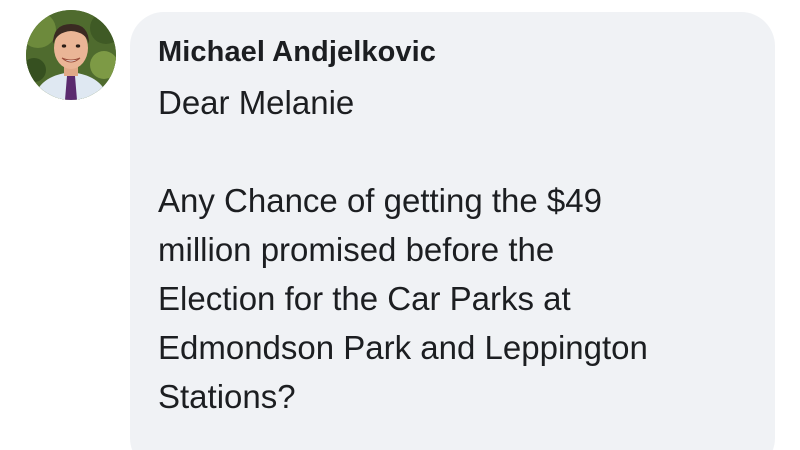 The width and height of the screenshot is (800, 450). What do you see at coordinates (380, 200) in the screenshot?
I see `comment-line: Any Chance of getting the $49` at bounding box center [380, 200].